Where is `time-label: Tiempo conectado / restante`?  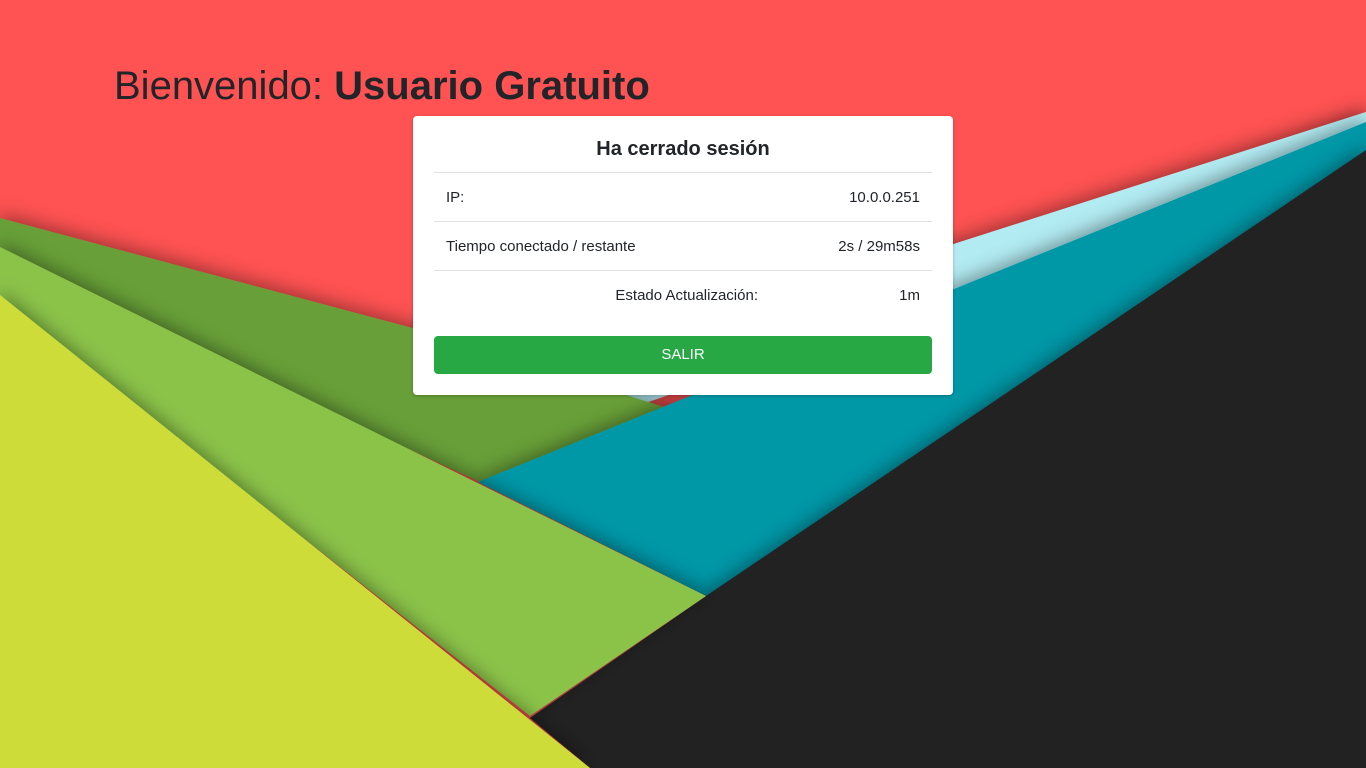 time-label: Tiempo conectado / restante is located at coordinates (541, 246).